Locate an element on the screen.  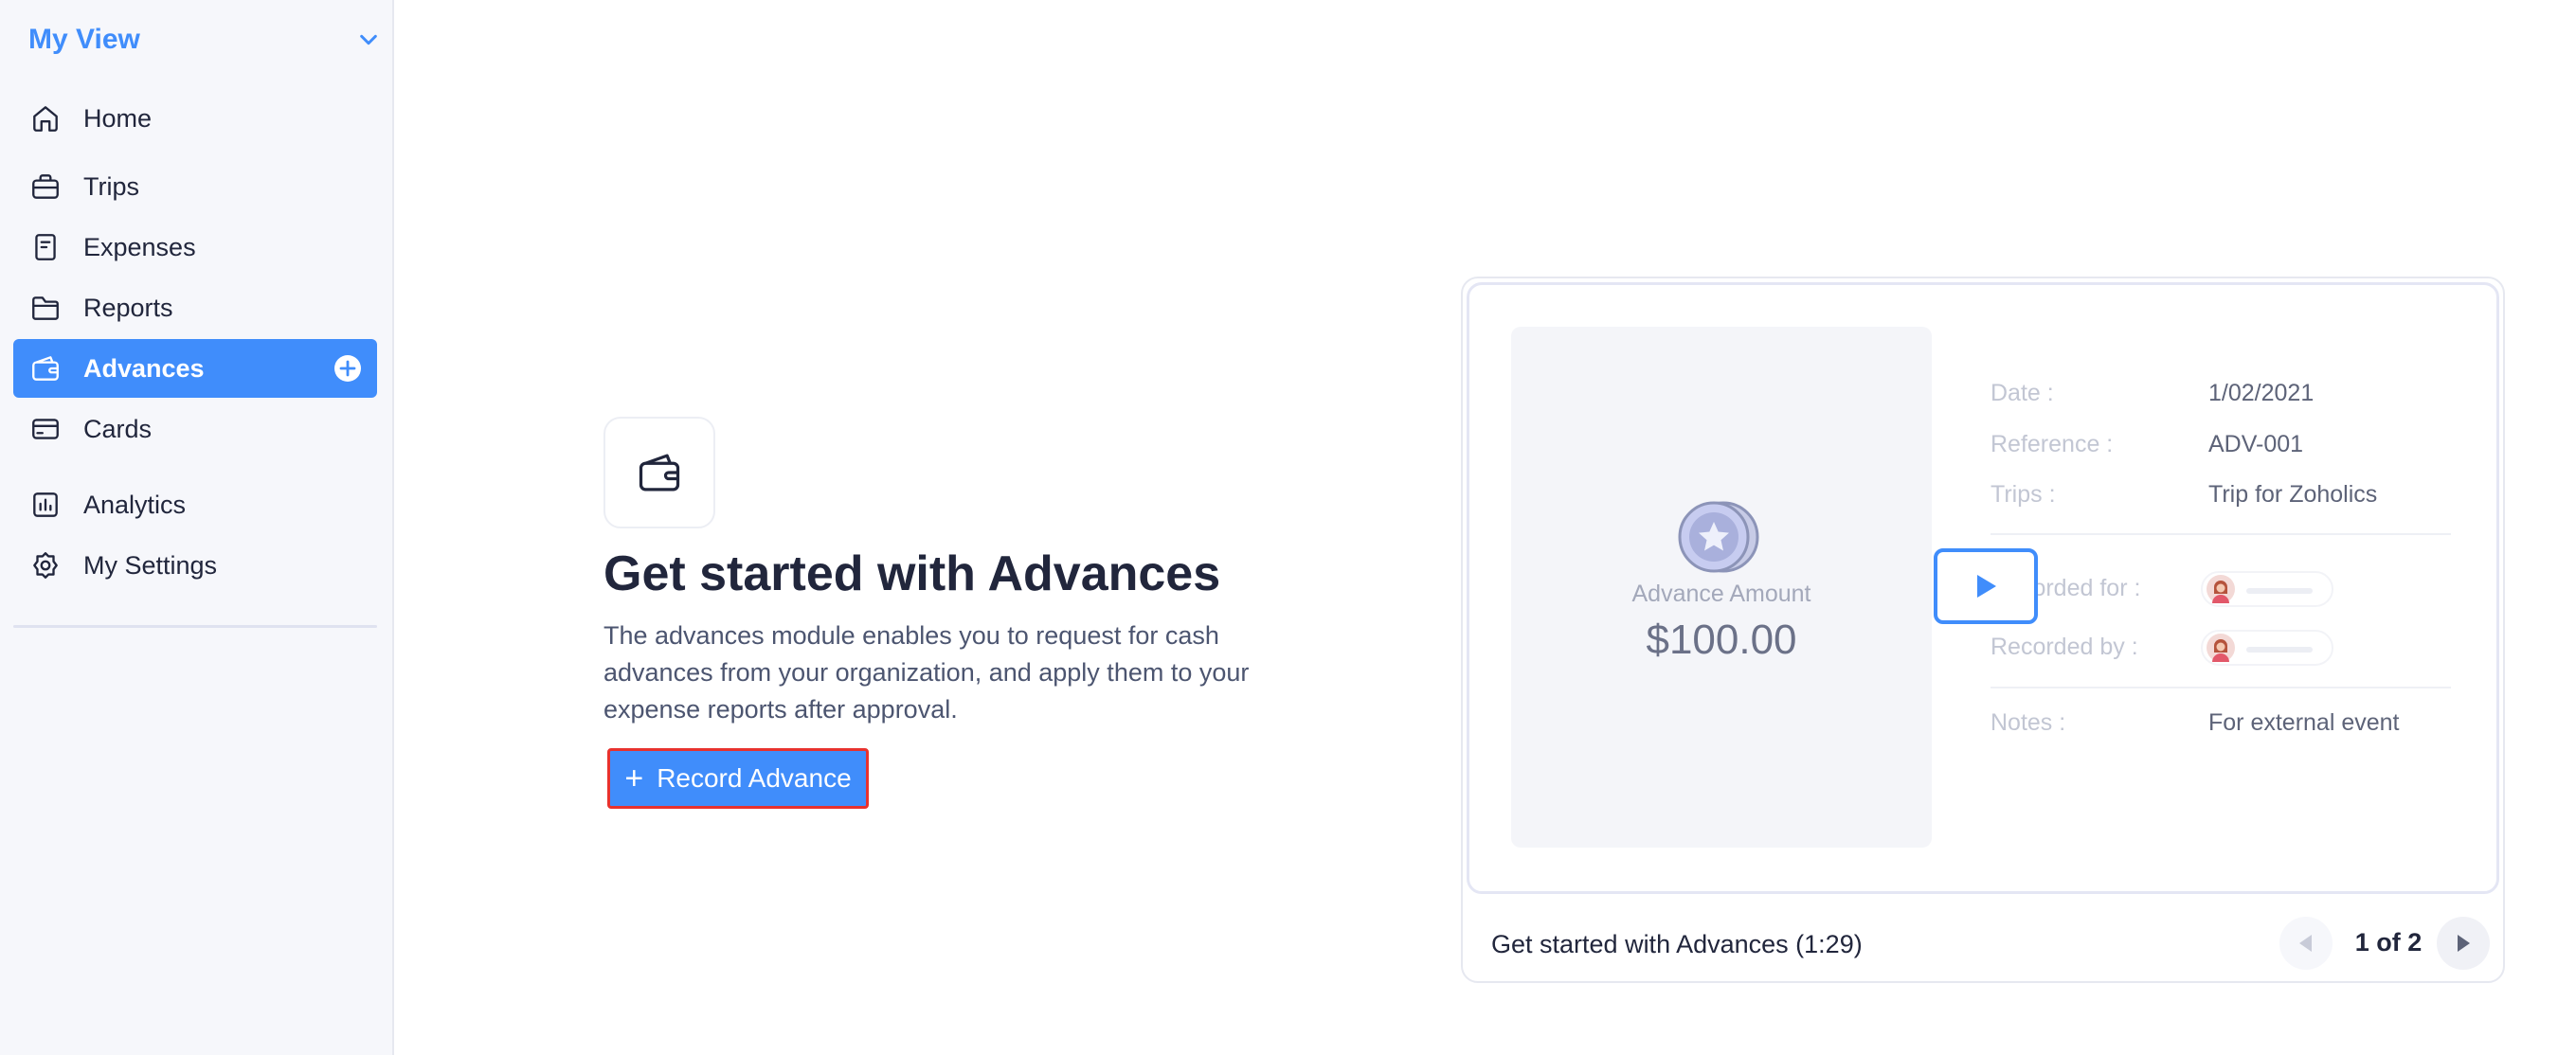
sidebar-item-label: Cards is located at coordinates (118, 428).